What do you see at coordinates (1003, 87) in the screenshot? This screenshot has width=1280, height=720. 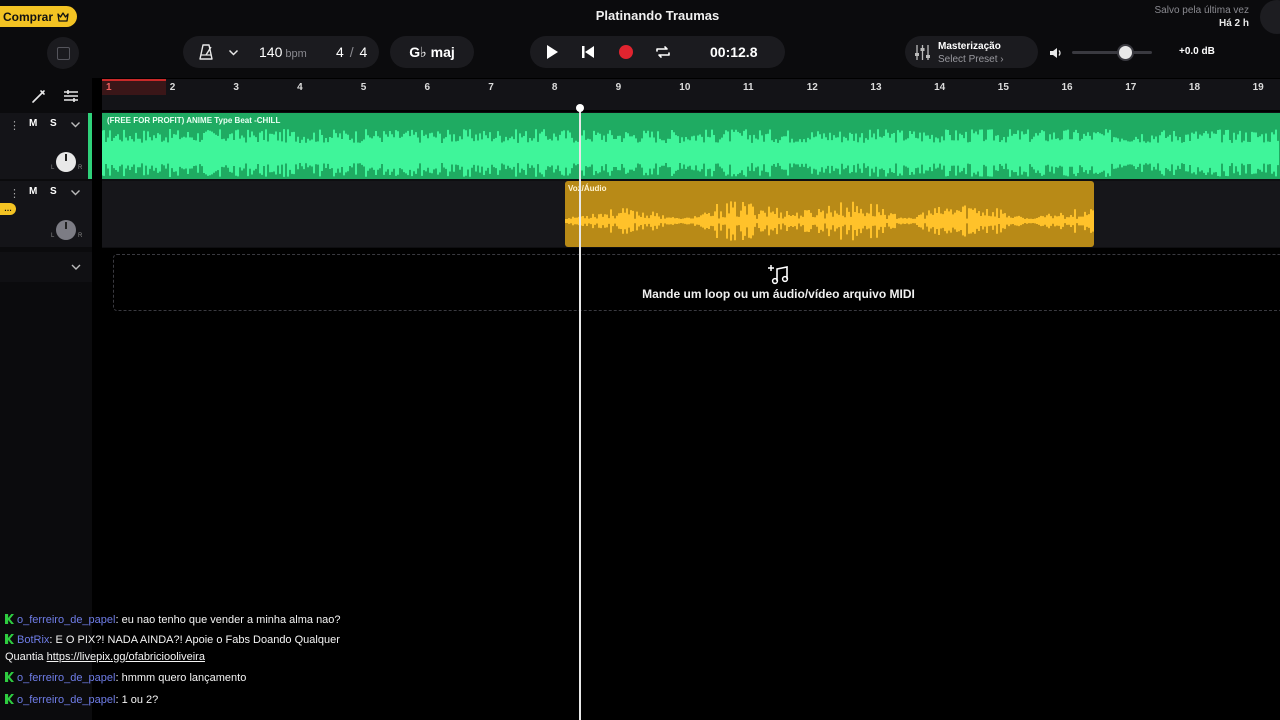 I see `bar-number: 15` at bounding box center [1003, 87].